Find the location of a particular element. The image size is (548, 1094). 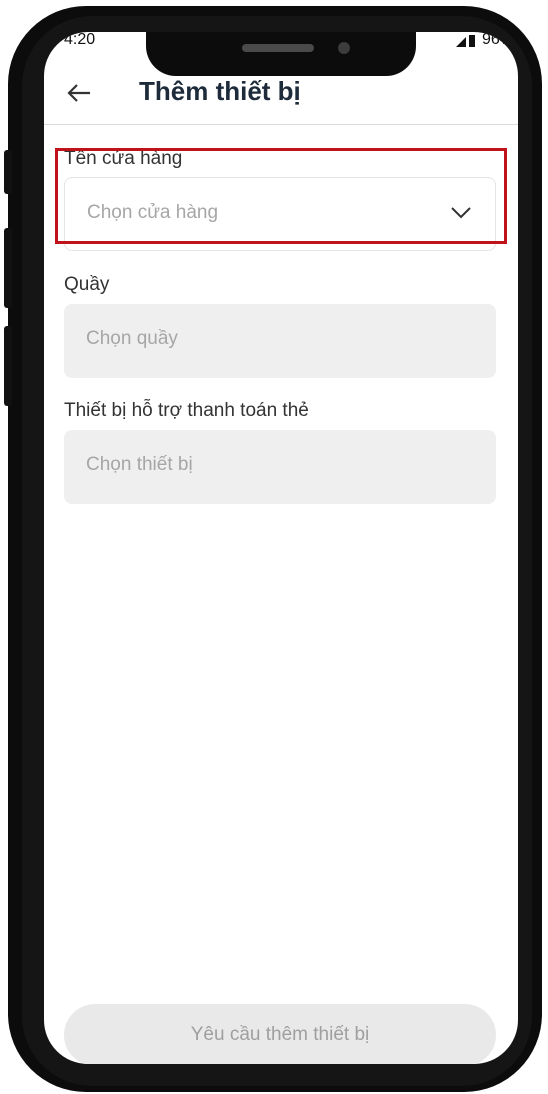

speaker-grille is located at coordinates (278, 48).